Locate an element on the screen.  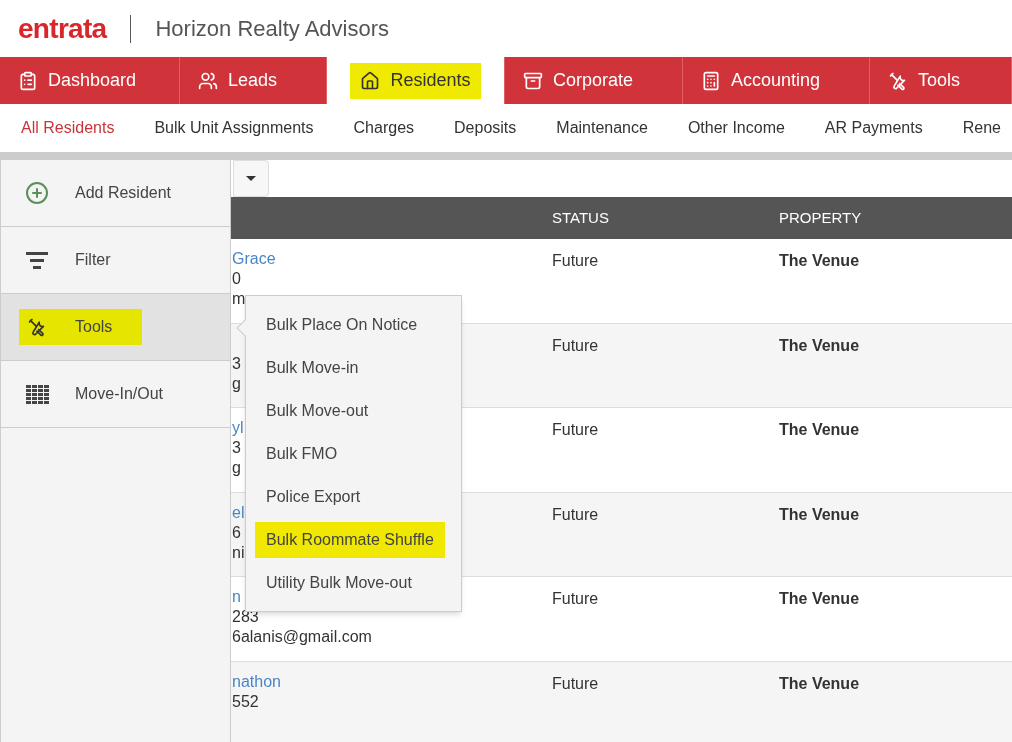
nav-tab: Dashboard is located at coordinates (90, 80).